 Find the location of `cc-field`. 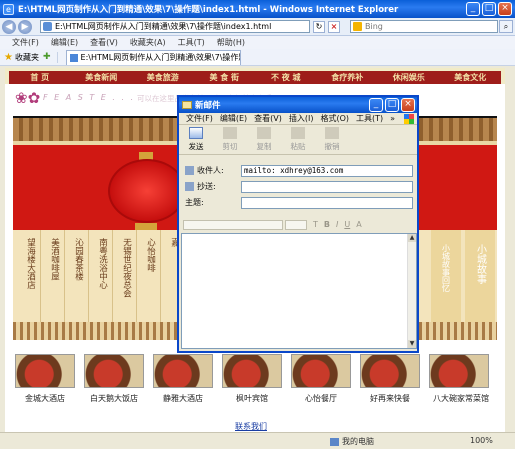

cc-field is located at coordinates (327, 187).